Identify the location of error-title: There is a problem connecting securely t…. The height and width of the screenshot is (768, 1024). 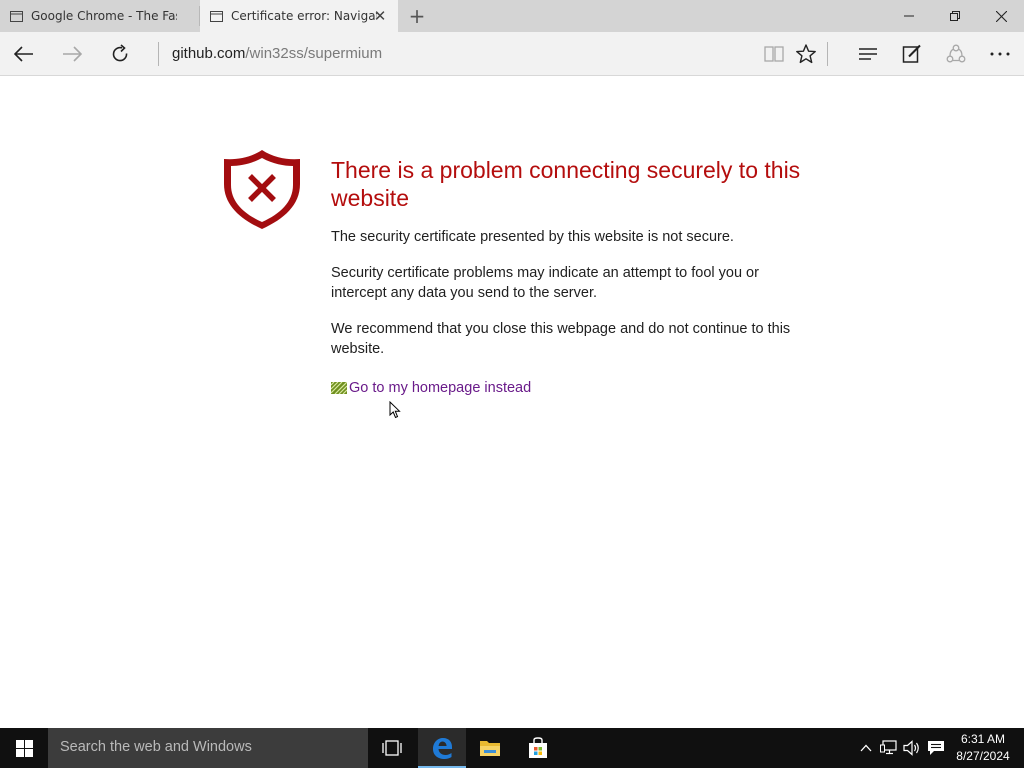
(566, 184).